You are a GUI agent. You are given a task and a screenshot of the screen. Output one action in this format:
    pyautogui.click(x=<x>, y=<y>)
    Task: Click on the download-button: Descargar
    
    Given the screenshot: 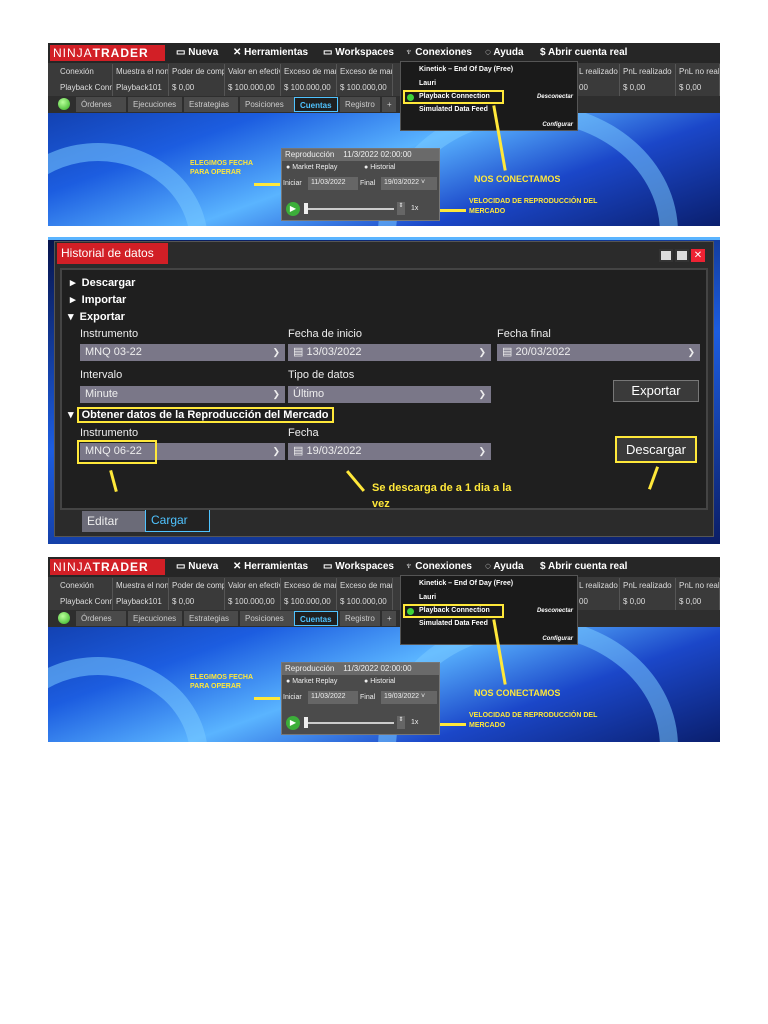 What is the action you would take?
    pyautogui.click(x=656, y=449)
    